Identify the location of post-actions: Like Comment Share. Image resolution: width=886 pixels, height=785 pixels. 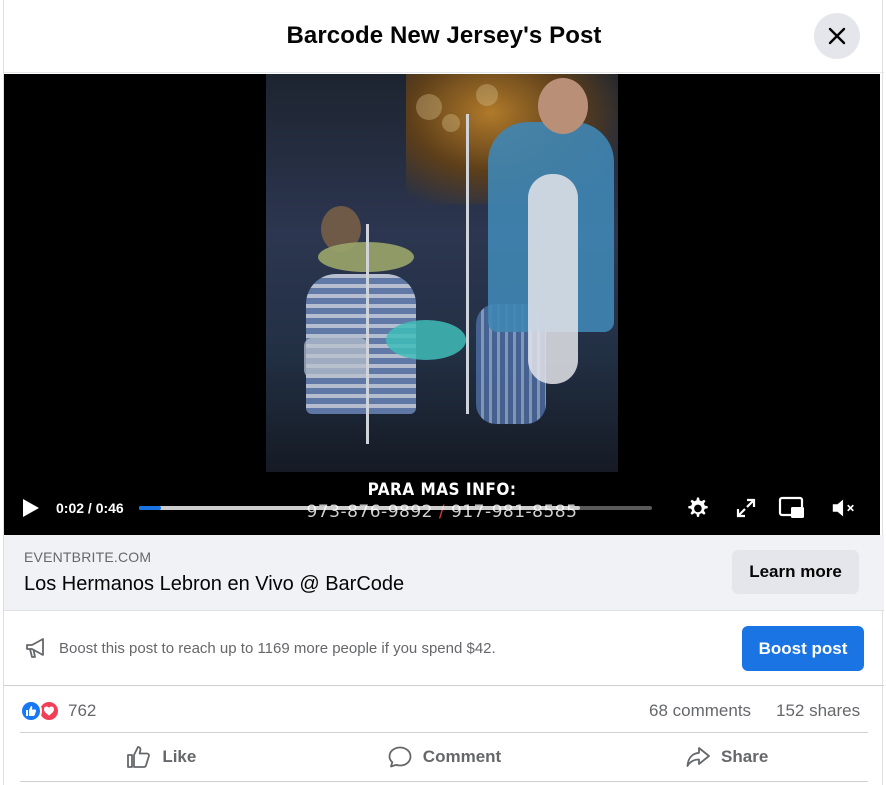
(444, 757).